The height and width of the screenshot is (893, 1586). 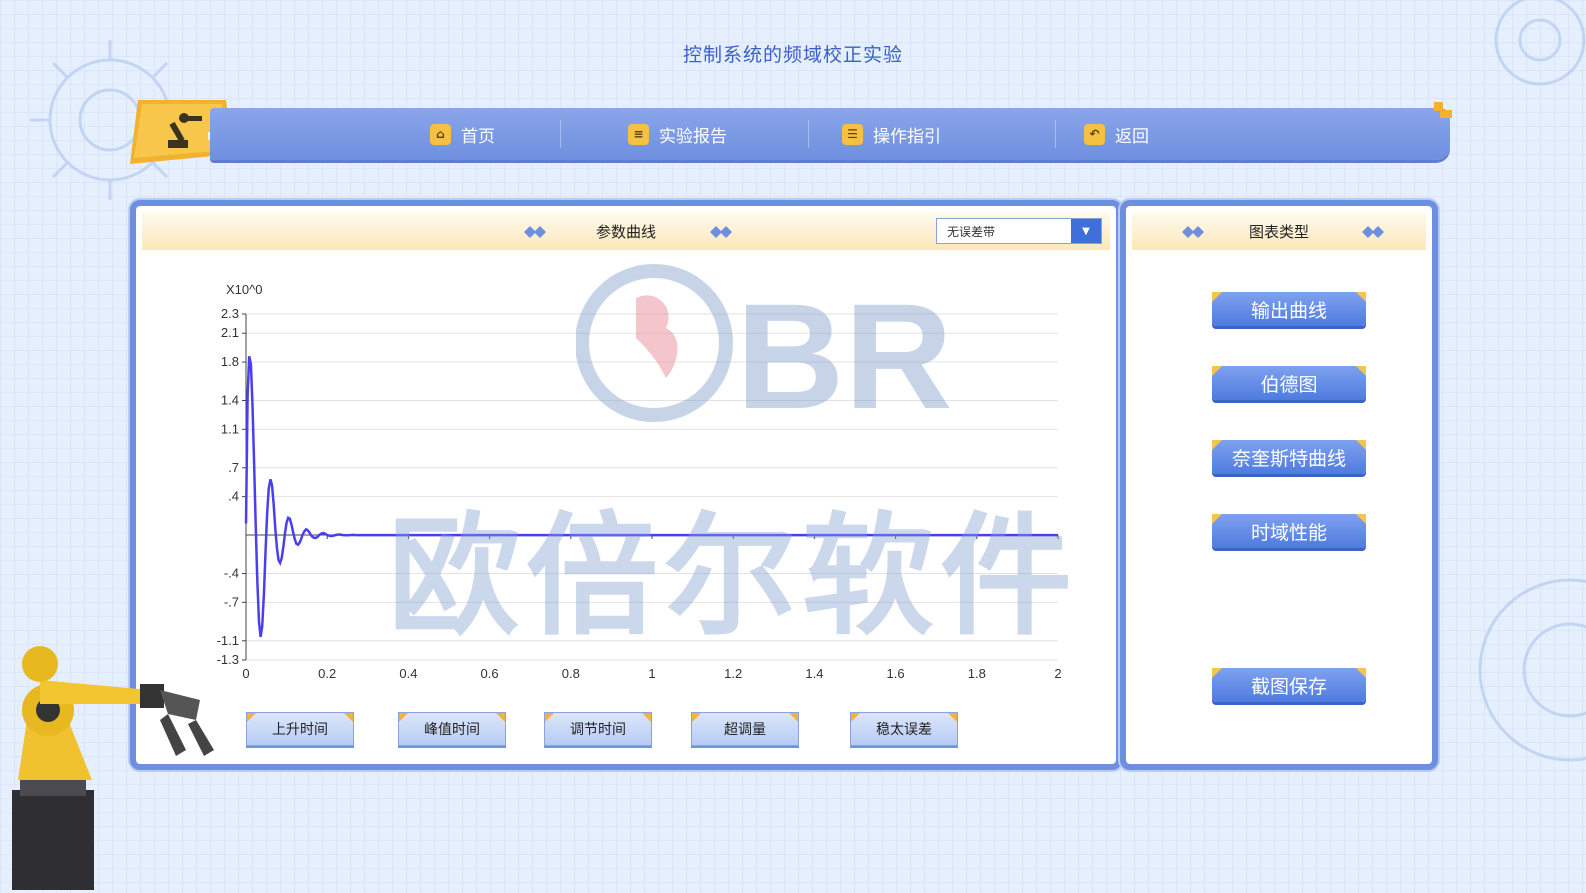 What do you see at coordinates (1086, 231) in the screenshot?
I see `chevron-down-icon: ▼` at bounding box center [1086, 231].